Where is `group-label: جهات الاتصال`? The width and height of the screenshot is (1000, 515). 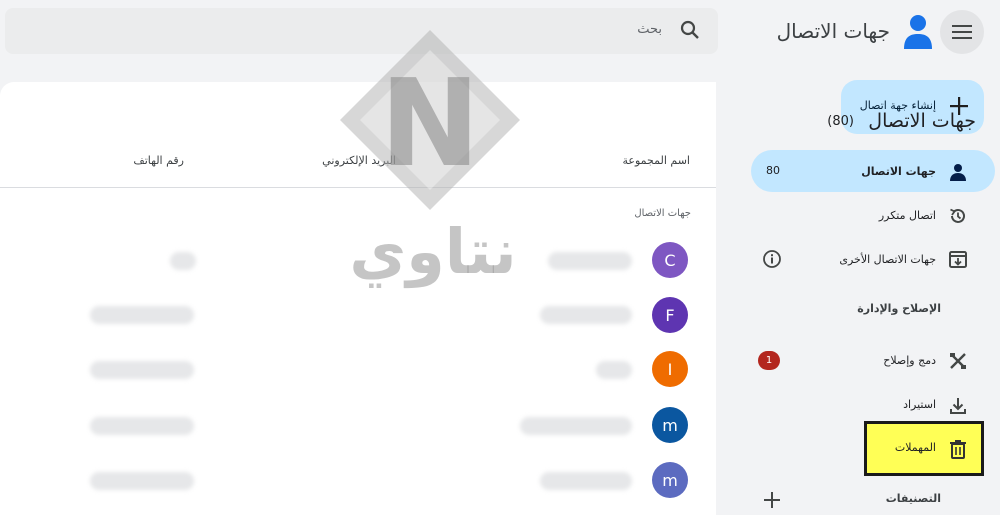 group-label: جهات الاتصال is located at coordinates (662, 213).